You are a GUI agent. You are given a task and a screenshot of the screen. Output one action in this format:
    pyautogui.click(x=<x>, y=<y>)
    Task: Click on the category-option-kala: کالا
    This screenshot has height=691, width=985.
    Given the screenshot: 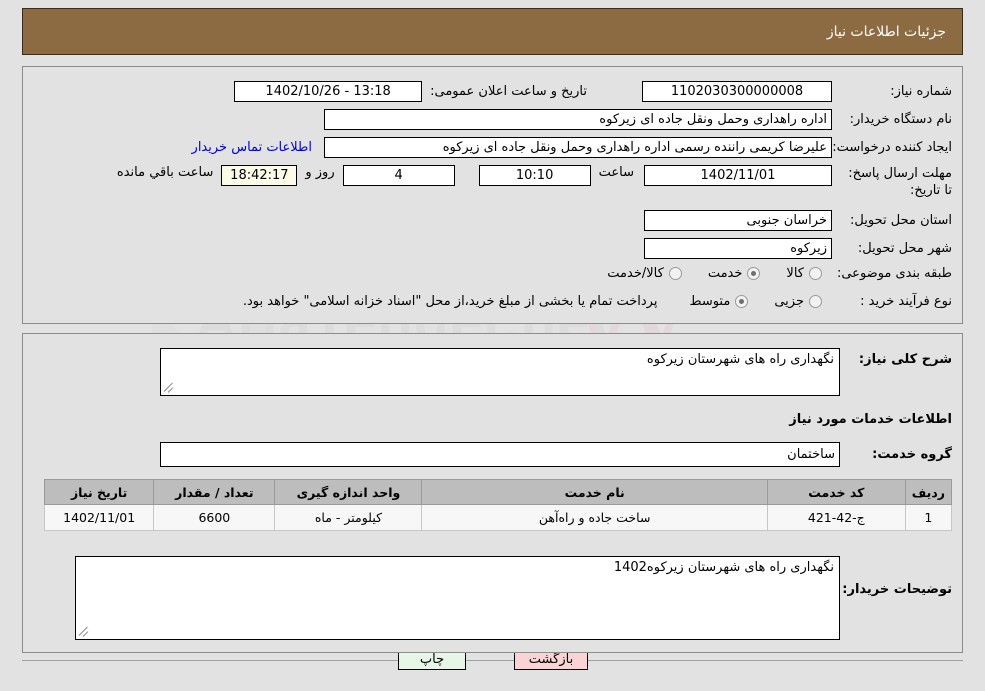 What is the action you would take?
    pyautogui.click(x=804, y=273)
    